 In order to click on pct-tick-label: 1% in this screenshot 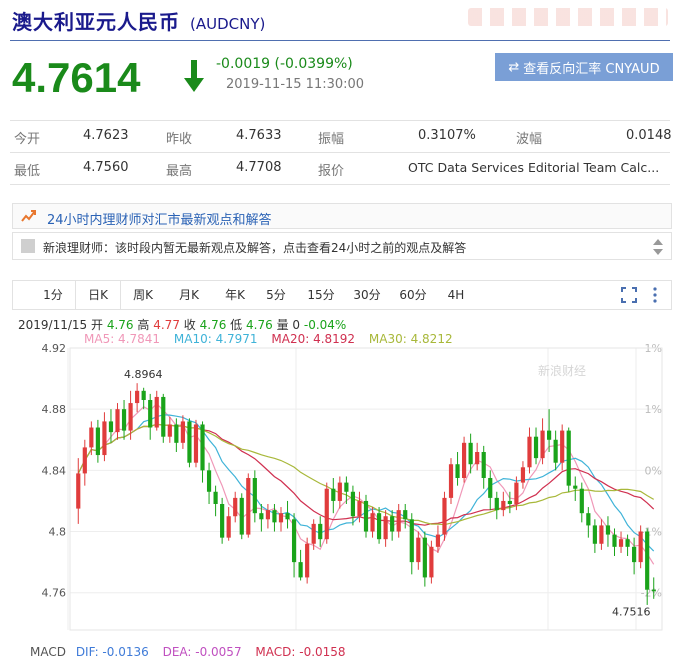, I will do `click(653, 409)`.